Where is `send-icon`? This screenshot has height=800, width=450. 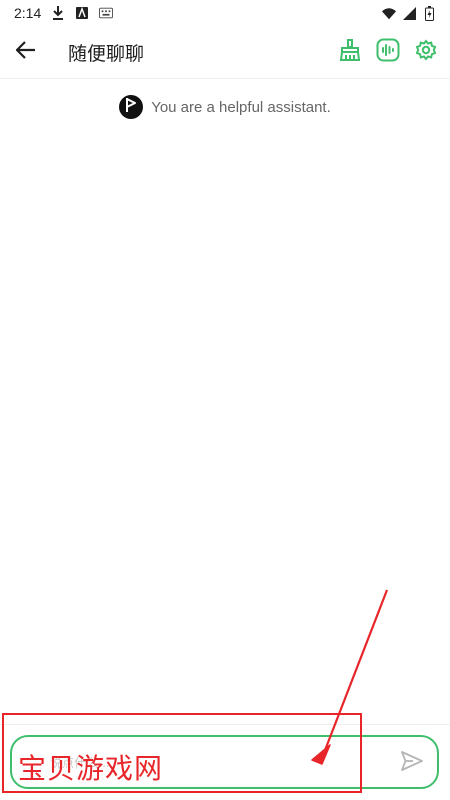 send-icon is located at coordinates (412, 763).